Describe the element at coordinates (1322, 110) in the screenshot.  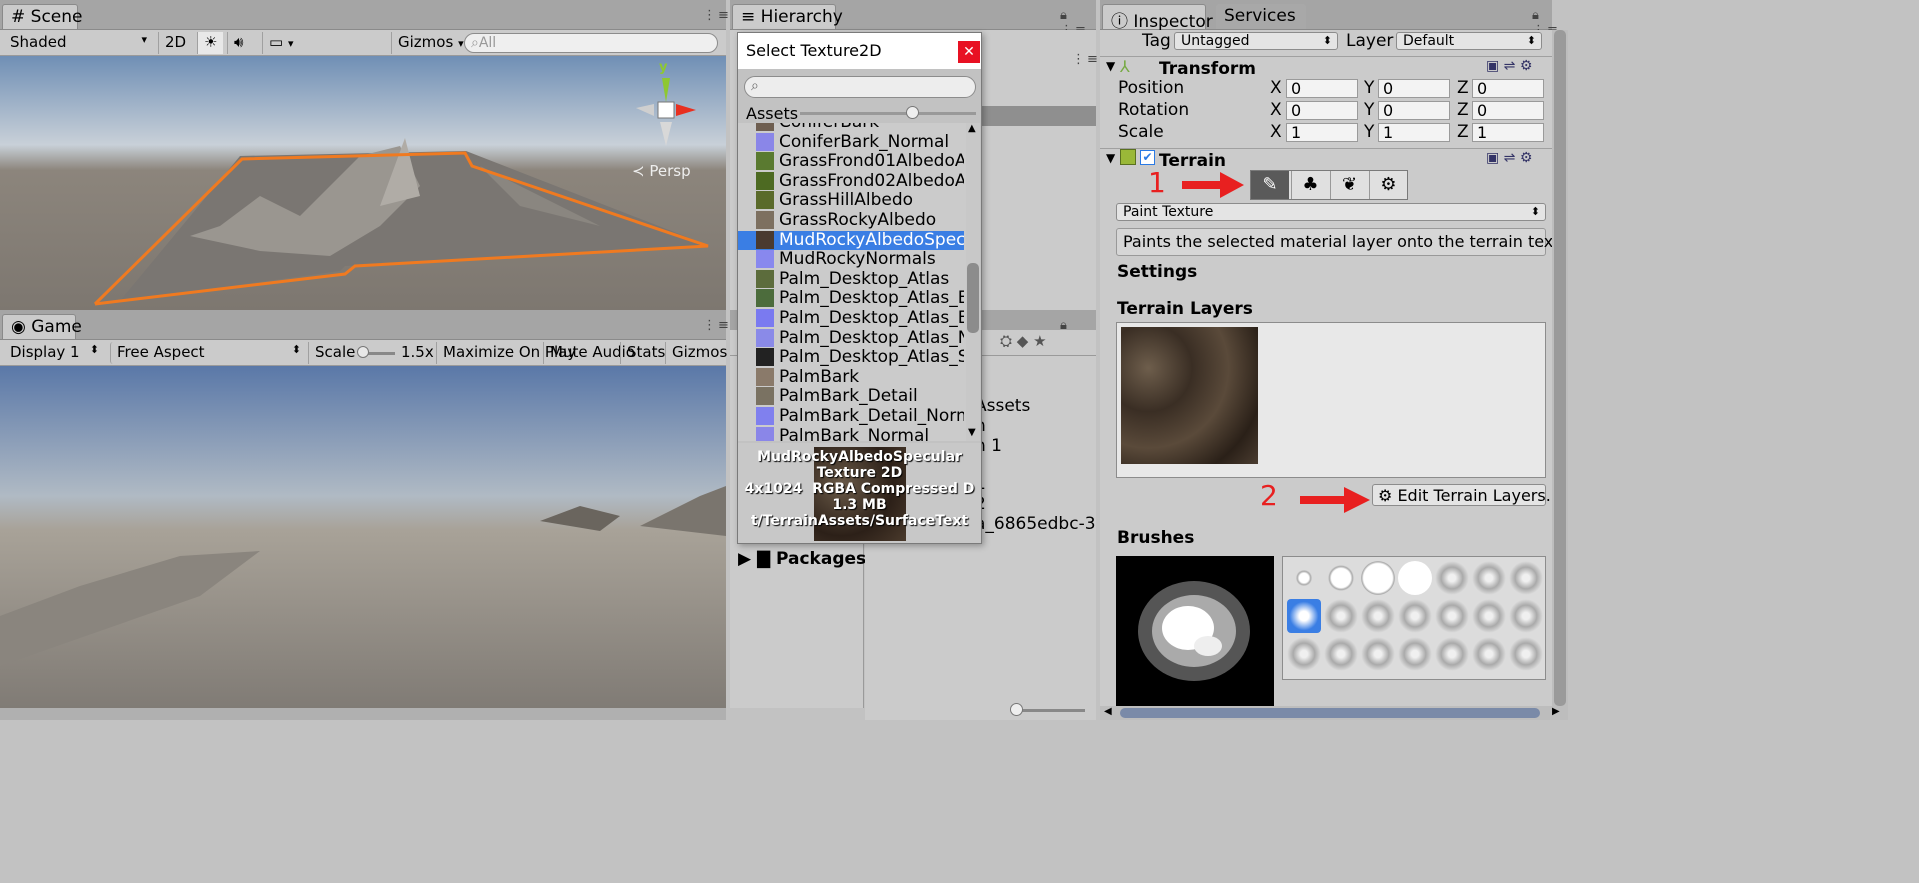
I see `rotation-x-field: 0` at that location.